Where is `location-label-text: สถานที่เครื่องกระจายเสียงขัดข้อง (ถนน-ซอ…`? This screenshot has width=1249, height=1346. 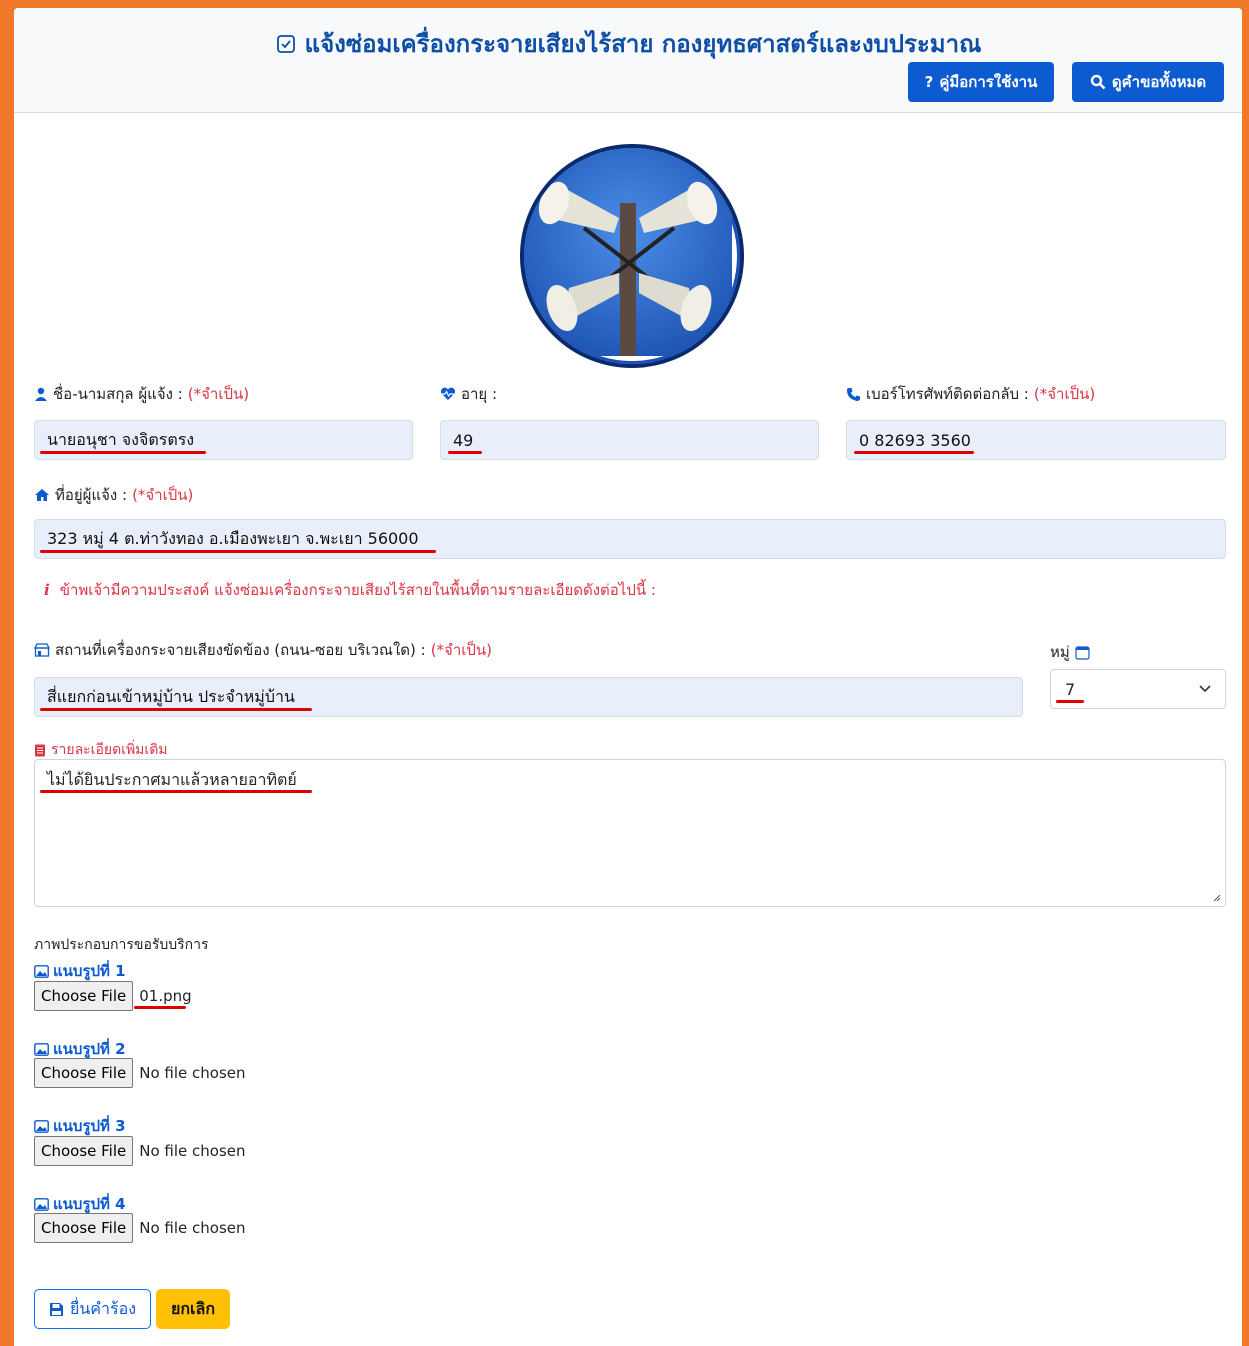
location-label-text: สถานที่เครื่องกระจายเสียงขัดข้อง (ถนน-ซอ… is located at coordinates (240, 650).